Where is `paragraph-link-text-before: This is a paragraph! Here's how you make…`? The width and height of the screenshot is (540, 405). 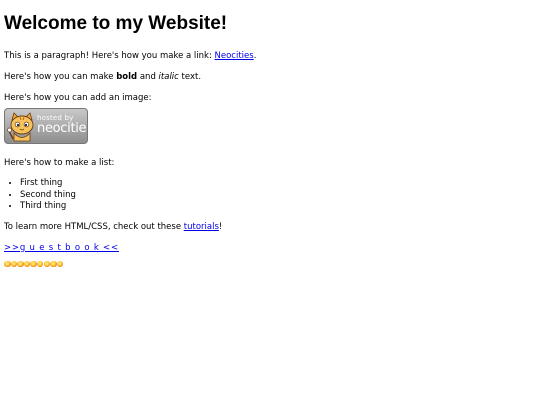 paragraph-link-text-before: This is a paragraph! Here's how you make… is located at coordinates (109, 56).